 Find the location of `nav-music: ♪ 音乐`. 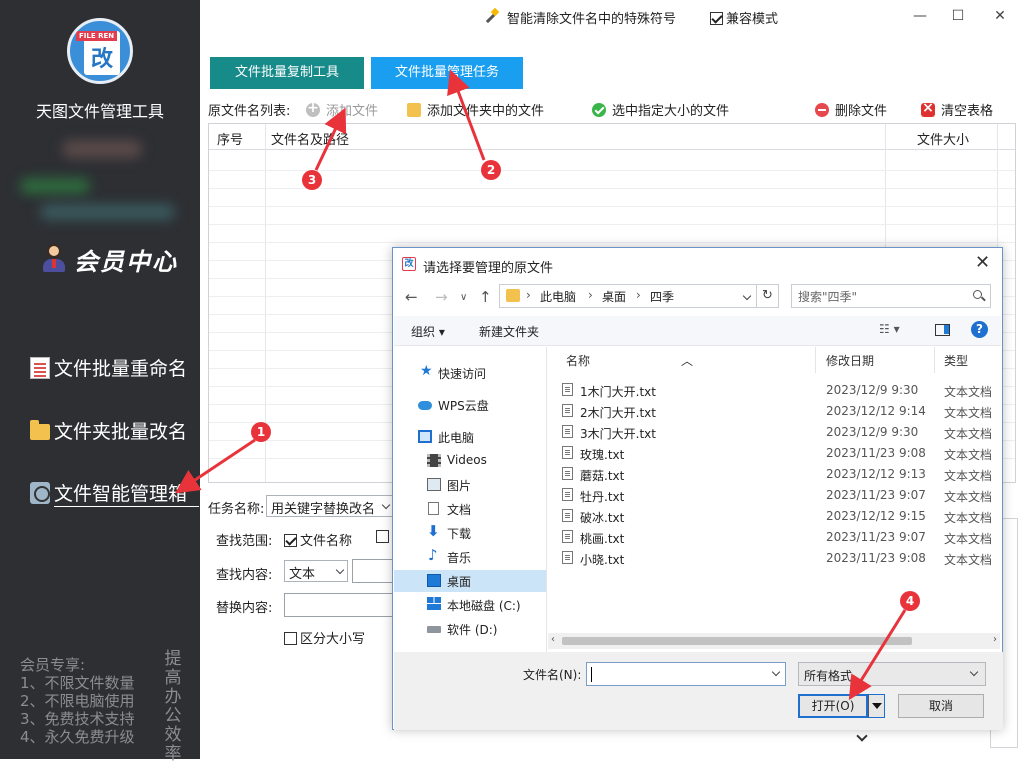

nav-music: ♪ 音乐 is located at coordinates (470, 557).